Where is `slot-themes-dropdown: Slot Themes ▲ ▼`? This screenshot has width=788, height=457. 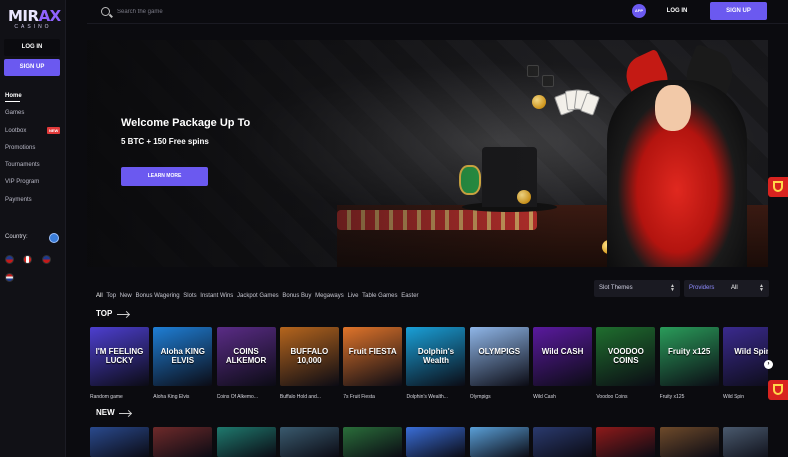
slot-themes-dropdown: Slot Themes ▲ ▼ is located at coordinates (637, 288).